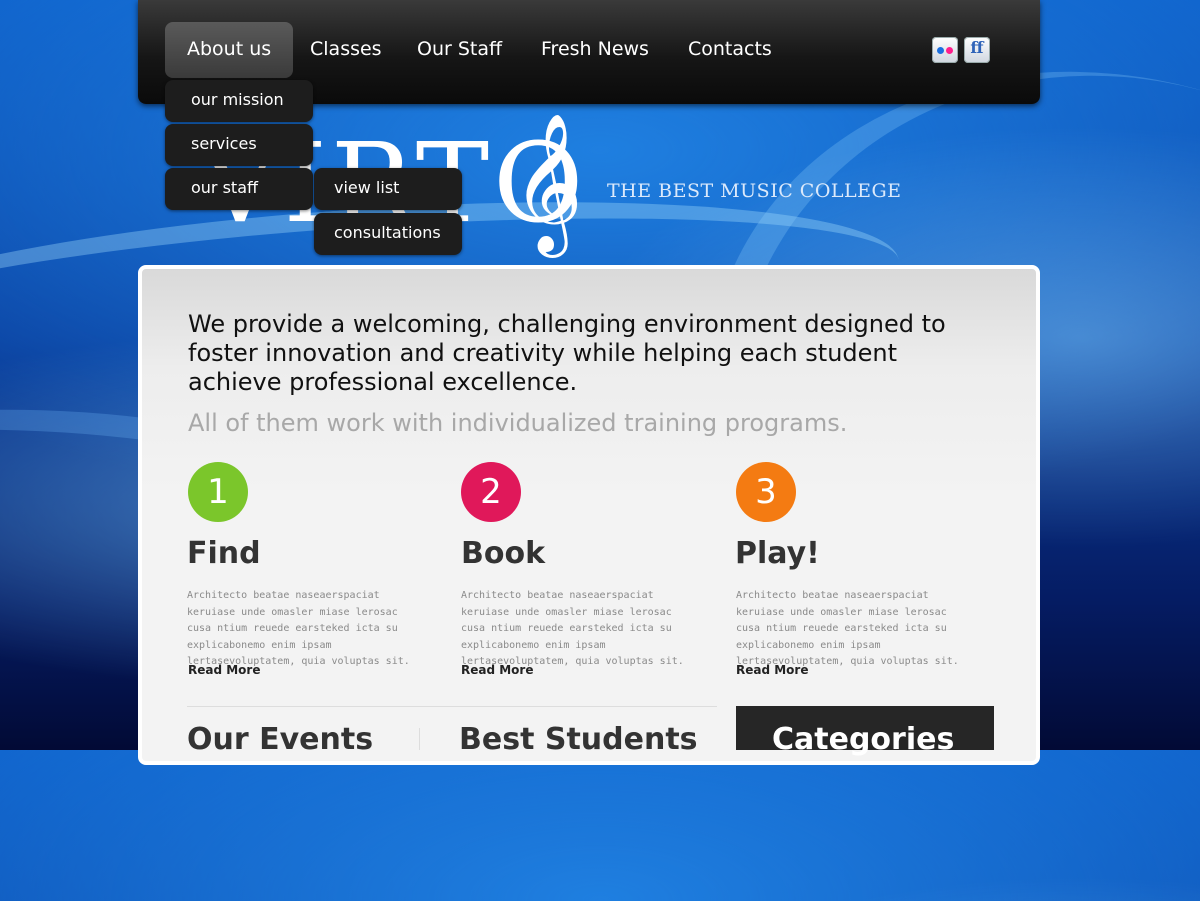  Describe the element at coordinates (578, 739) in the screenshot. I see `best-students-heading: Best Students` at that location.